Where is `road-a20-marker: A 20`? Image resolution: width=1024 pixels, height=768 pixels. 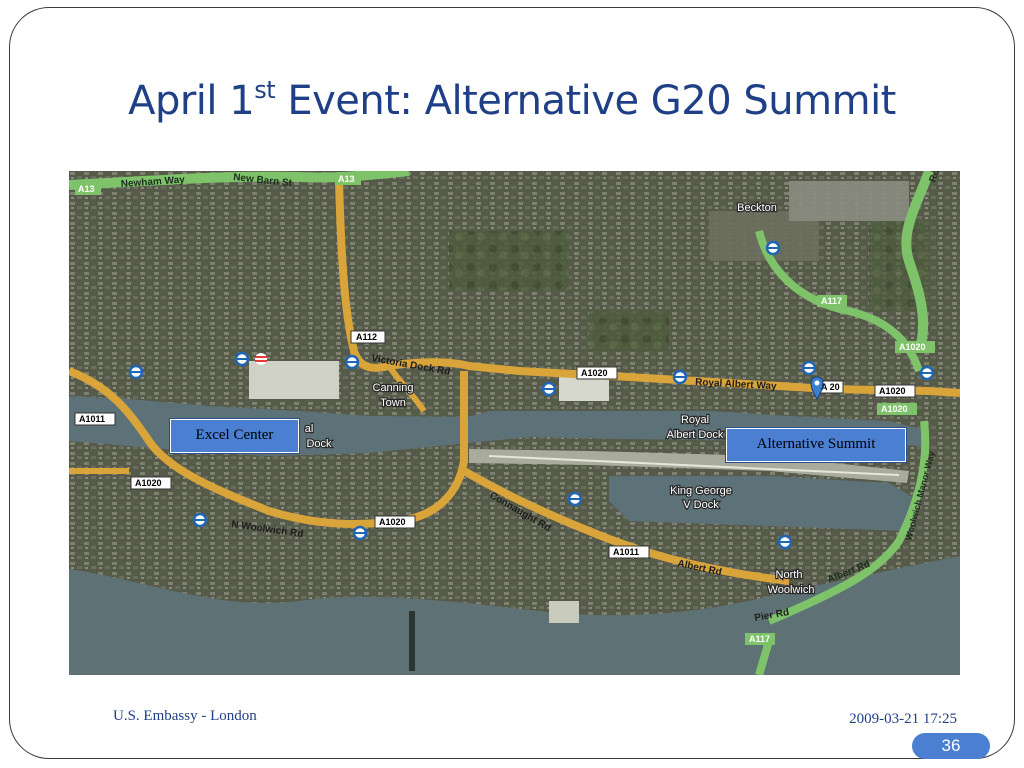 road-a20-marker: A 20 is located at coordinates (830, 387).